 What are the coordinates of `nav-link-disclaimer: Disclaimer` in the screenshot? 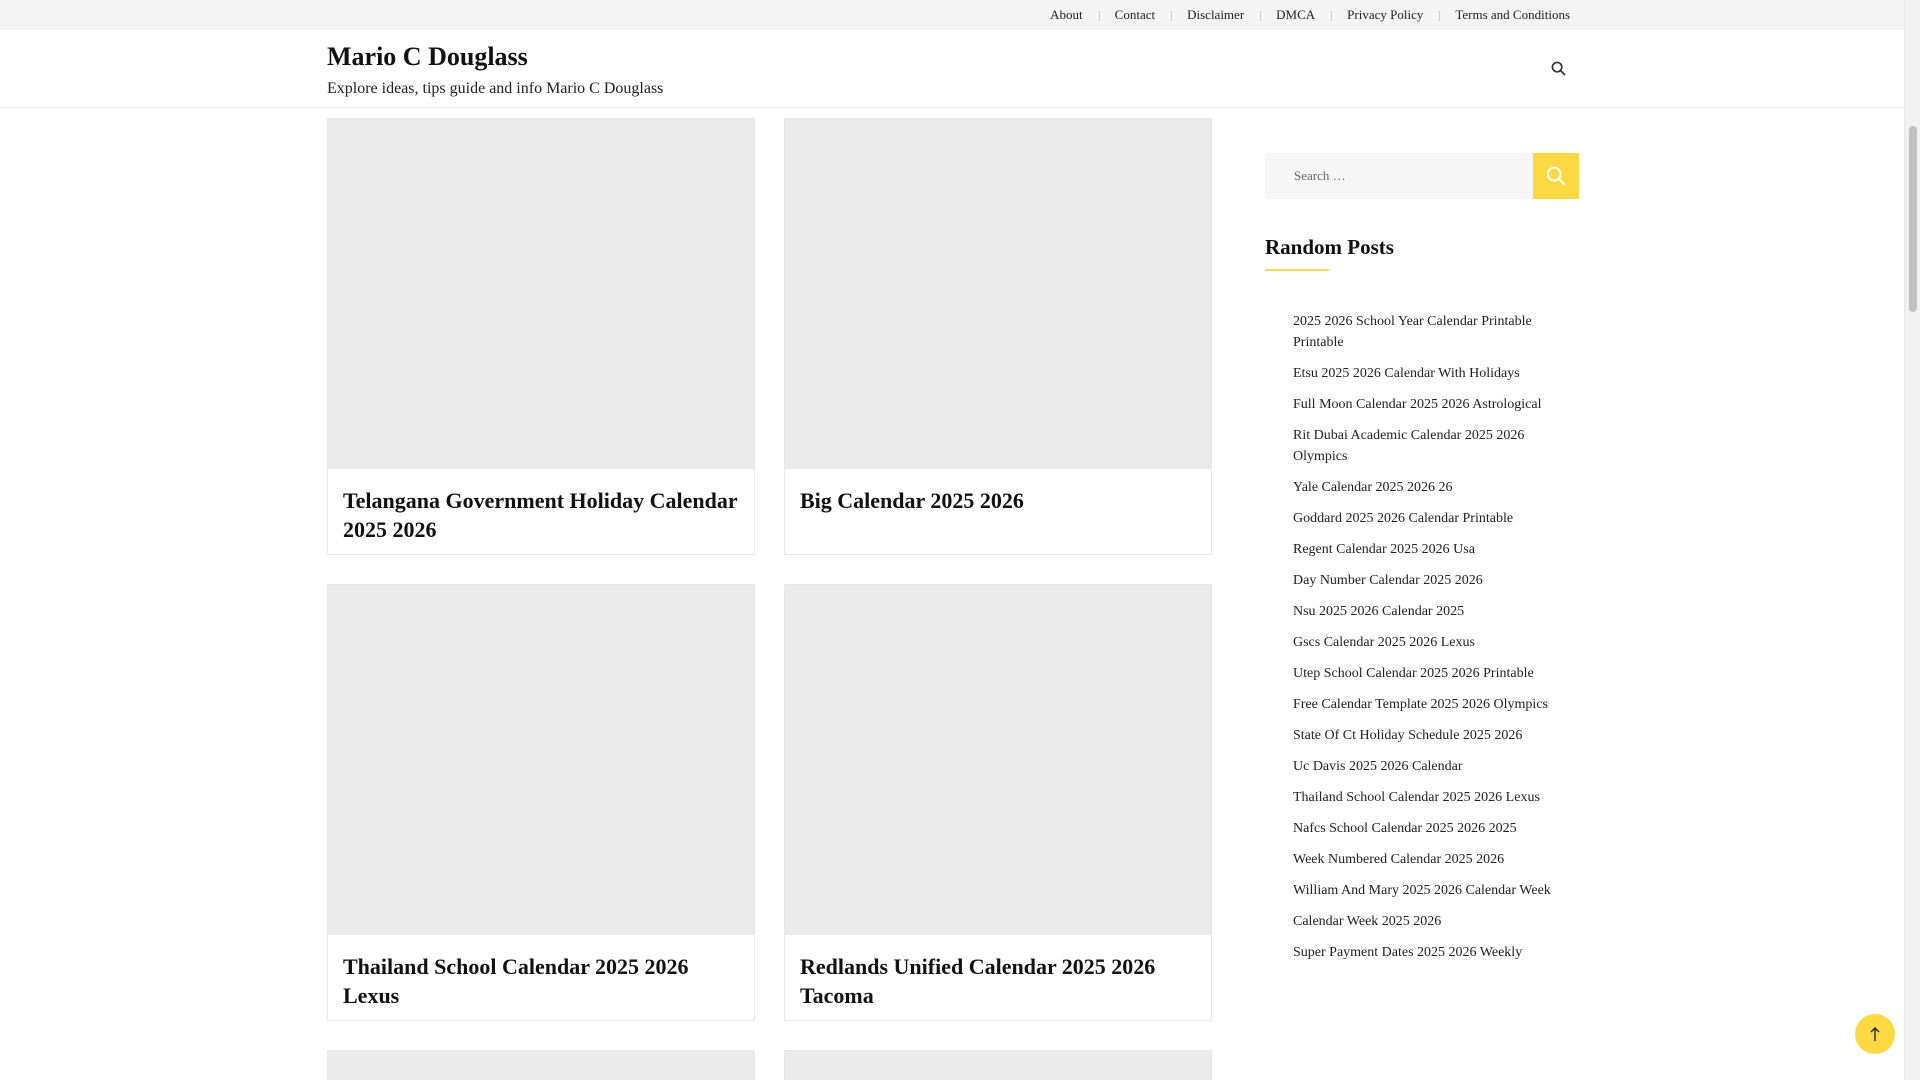 It's located at (1215, 15).